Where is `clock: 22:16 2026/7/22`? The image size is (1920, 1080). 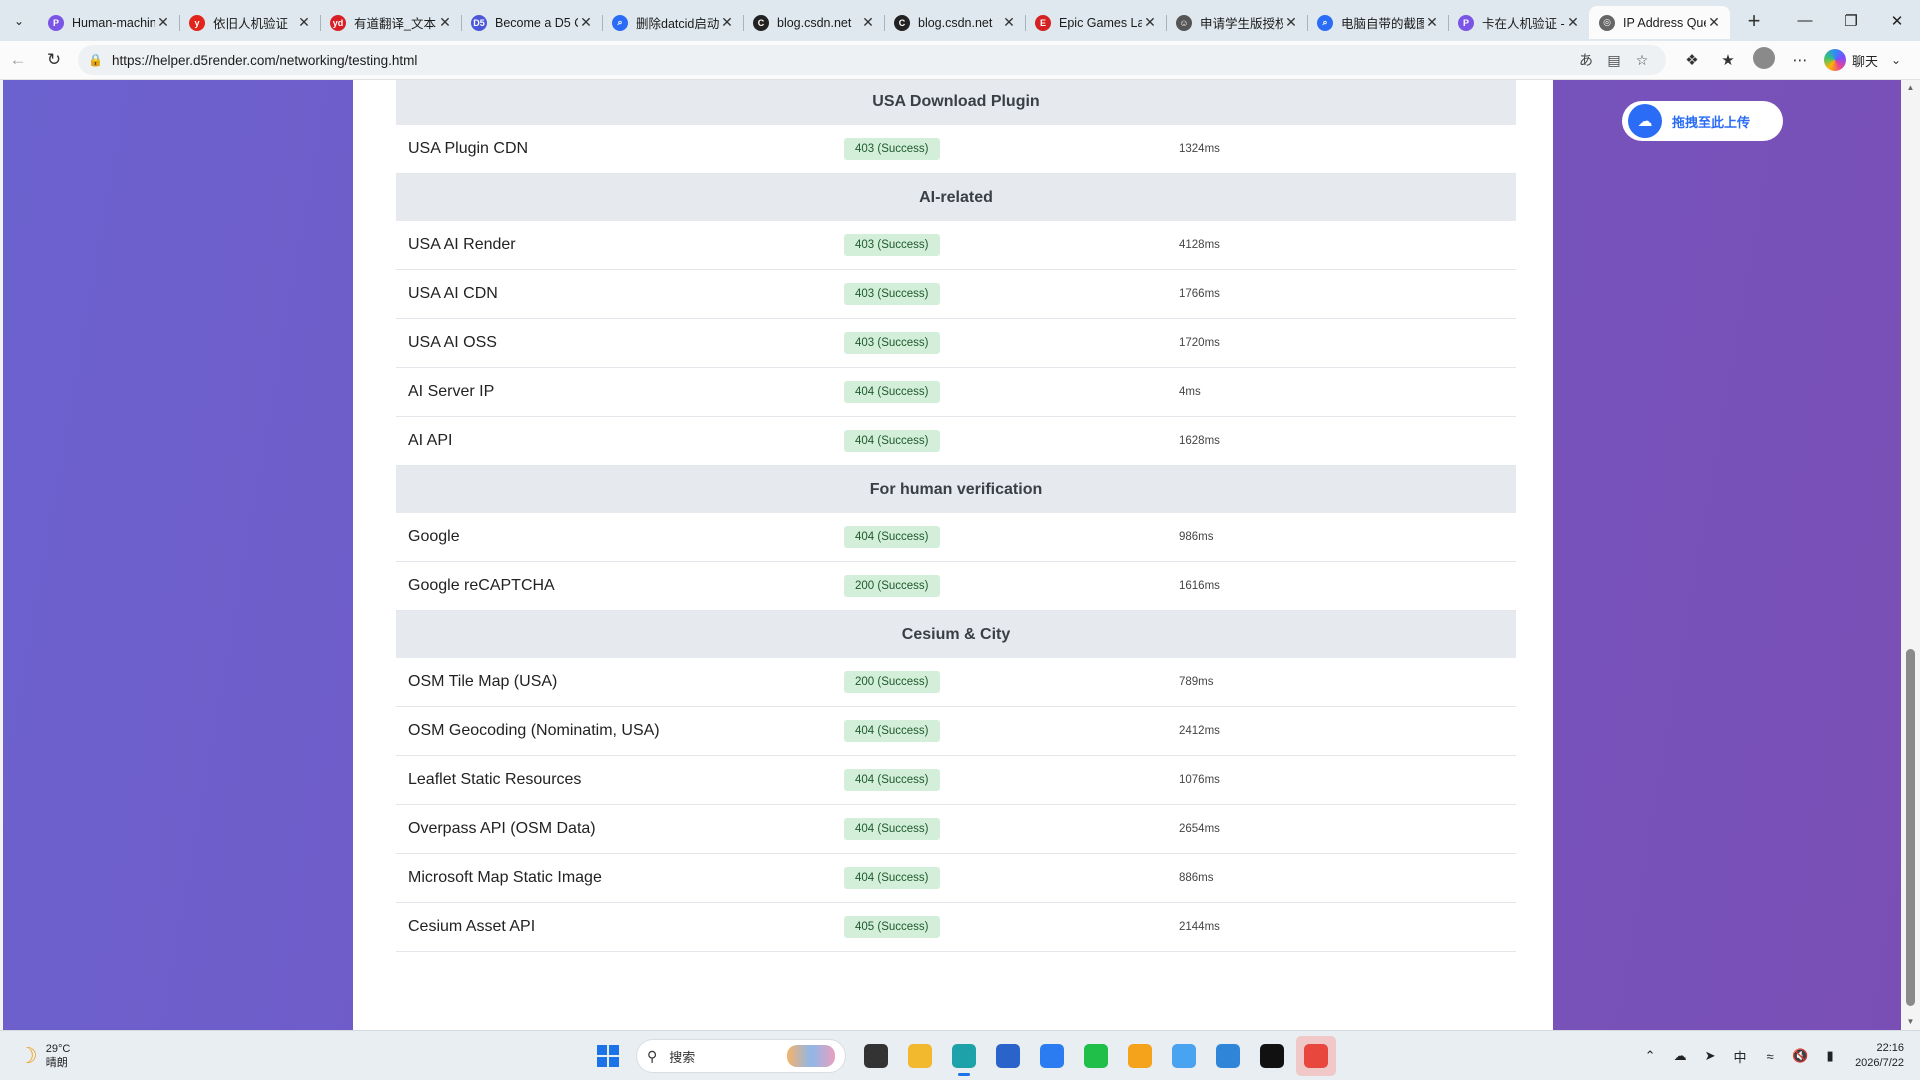 clock: 22:16 2026/7/22 is located at coordinates (1879, 1056).